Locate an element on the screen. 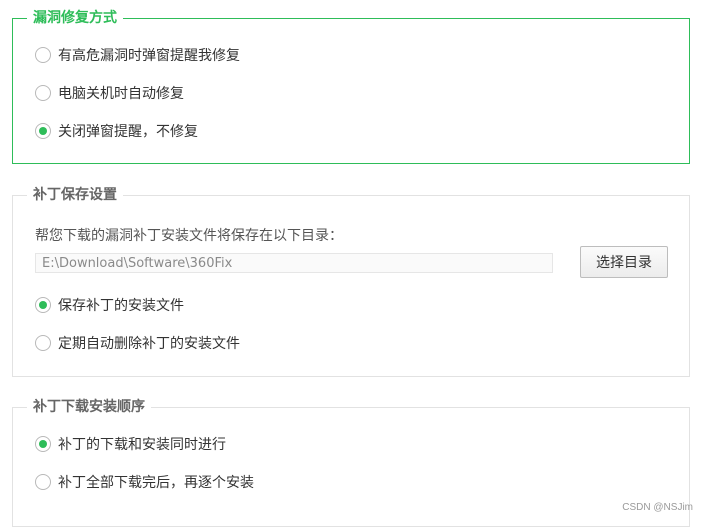 This screenshot has width=705, height=527. repair-option-no-repair: 关闭弹窗提醒，不修复 is located at coordinates (116, 131).